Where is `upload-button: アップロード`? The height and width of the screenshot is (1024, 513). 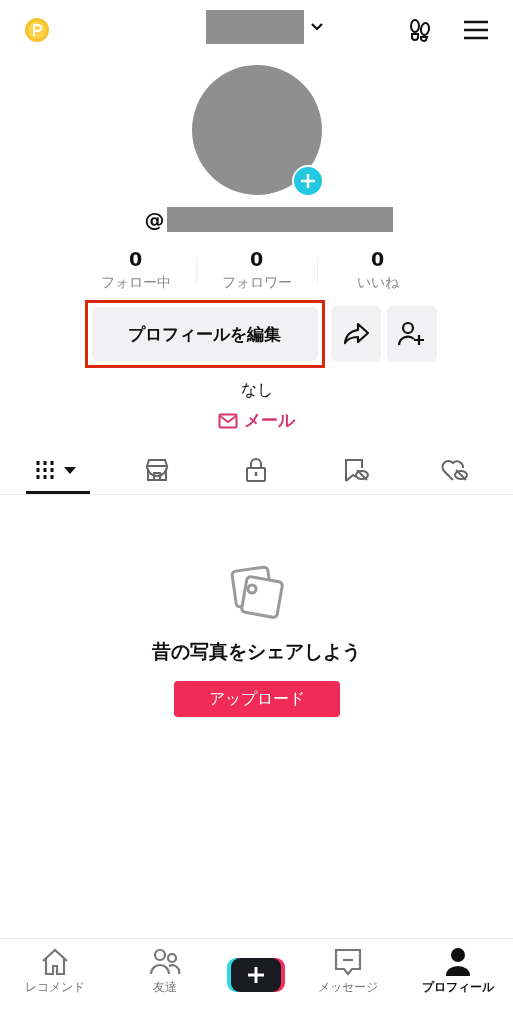 upload-button: アップロード is located at coordinates (256, 699).